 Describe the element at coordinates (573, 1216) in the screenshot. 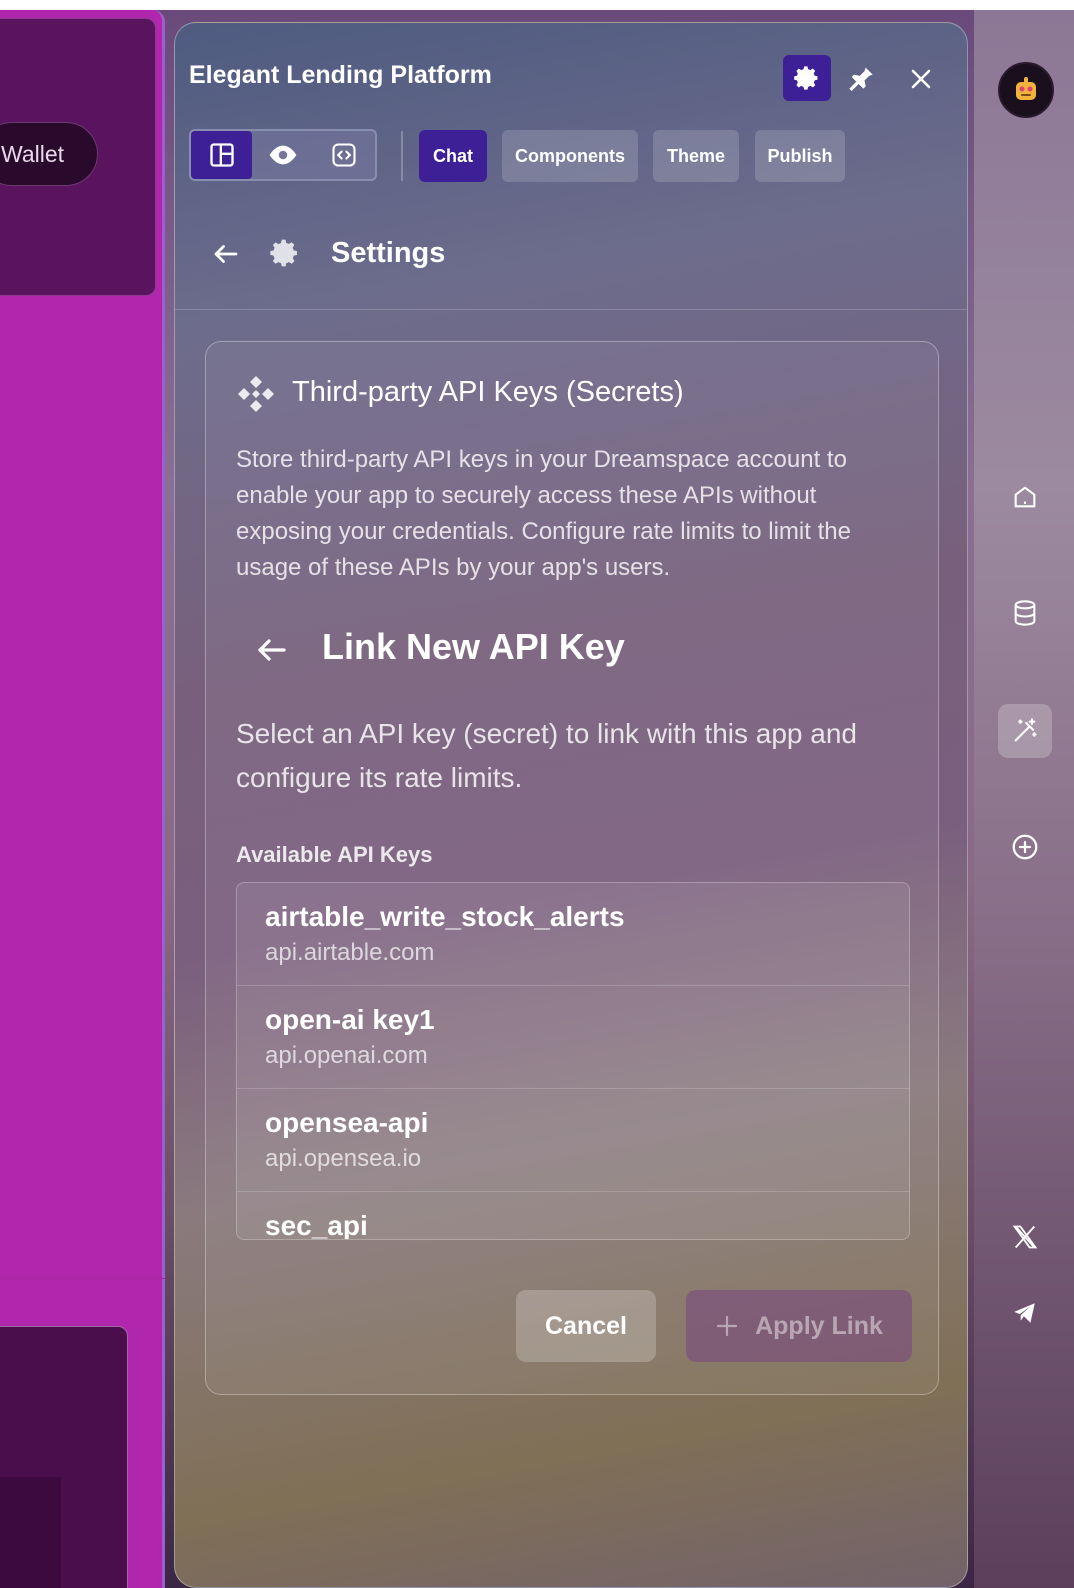

I see `list-item: sec_api` at that location.